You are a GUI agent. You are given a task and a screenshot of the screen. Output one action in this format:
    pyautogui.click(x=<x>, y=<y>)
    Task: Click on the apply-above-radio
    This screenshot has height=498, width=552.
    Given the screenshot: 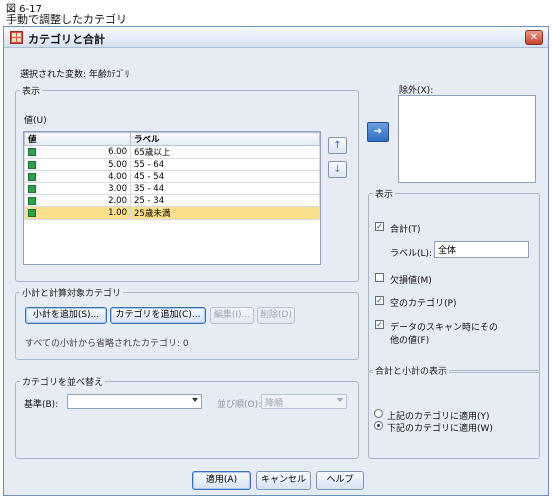 What is the action you would take?
    pyautogui.click(x=378, y=413)
    